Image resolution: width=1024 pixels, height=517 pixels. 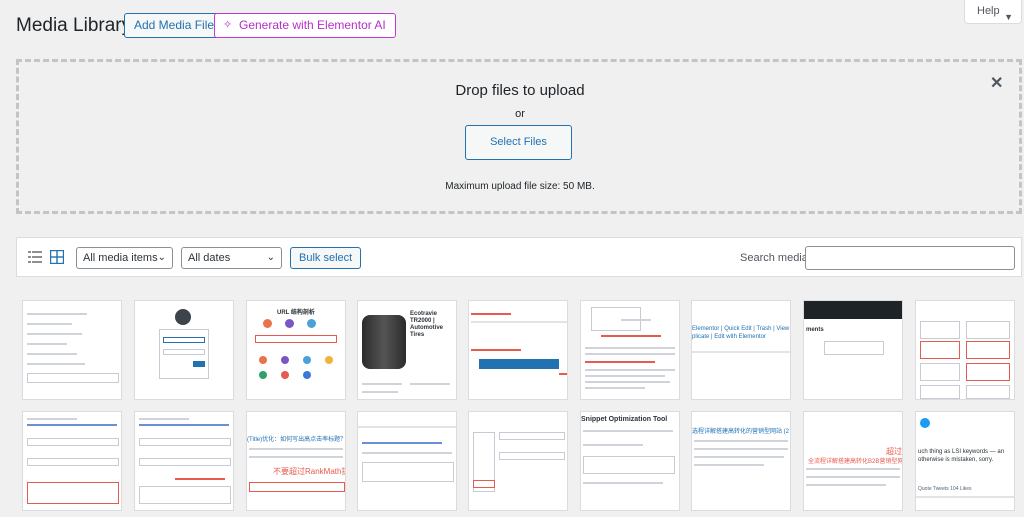 I want to click on max-upload-size-text: Maximum upload file size: 50 MB., so click(x=520, y=186).